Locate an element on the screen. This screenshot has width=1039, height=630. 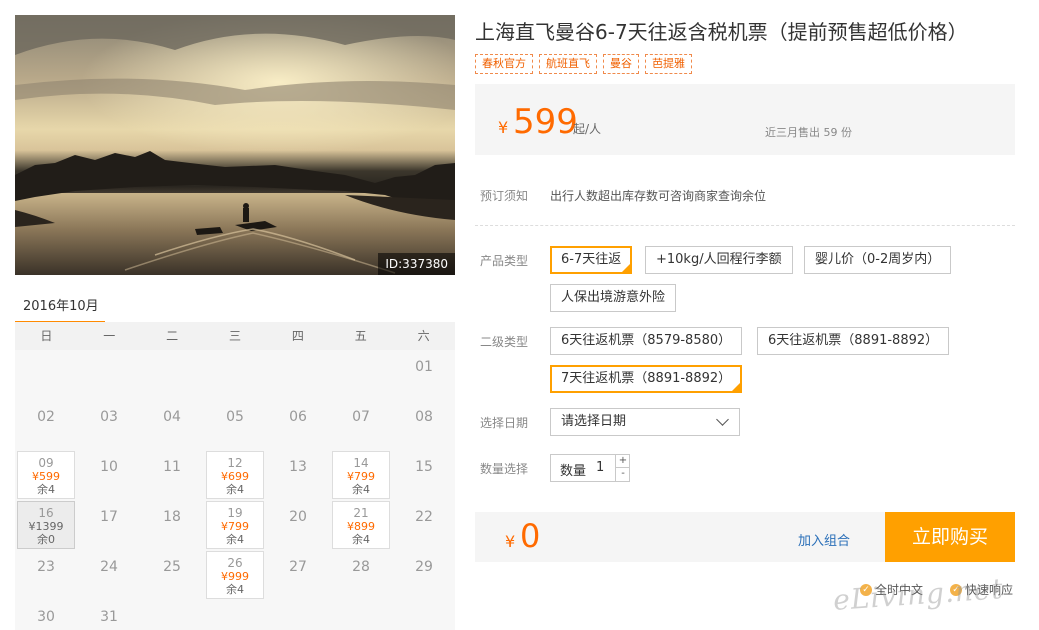
day-number: 22 is located at coordinates (424, 517).